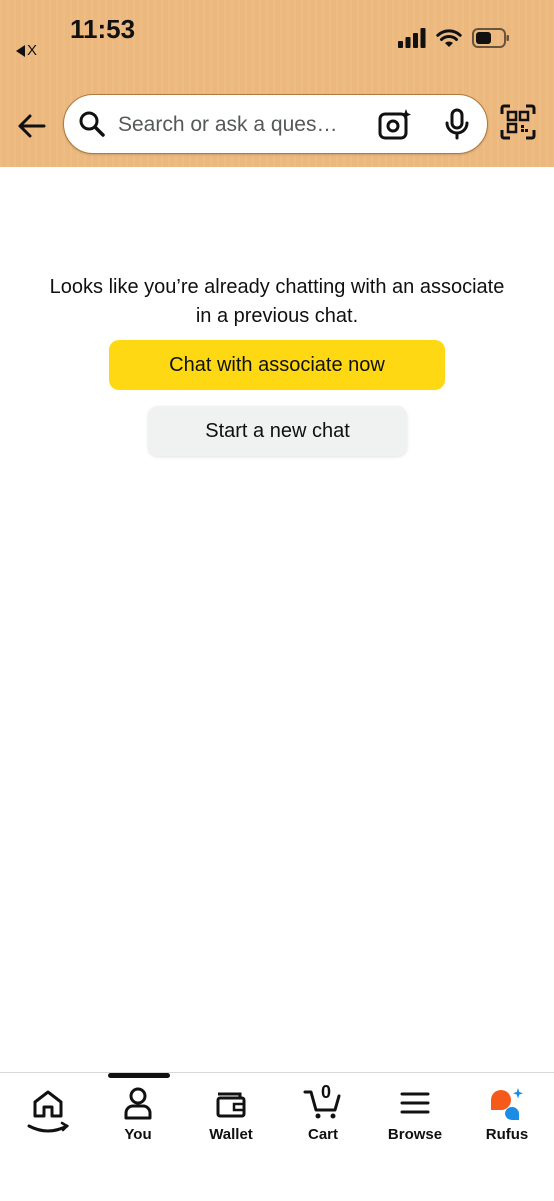  Describe the element at coordinates (138, 1103) in the screenshot. I see `person-icon` at that location.